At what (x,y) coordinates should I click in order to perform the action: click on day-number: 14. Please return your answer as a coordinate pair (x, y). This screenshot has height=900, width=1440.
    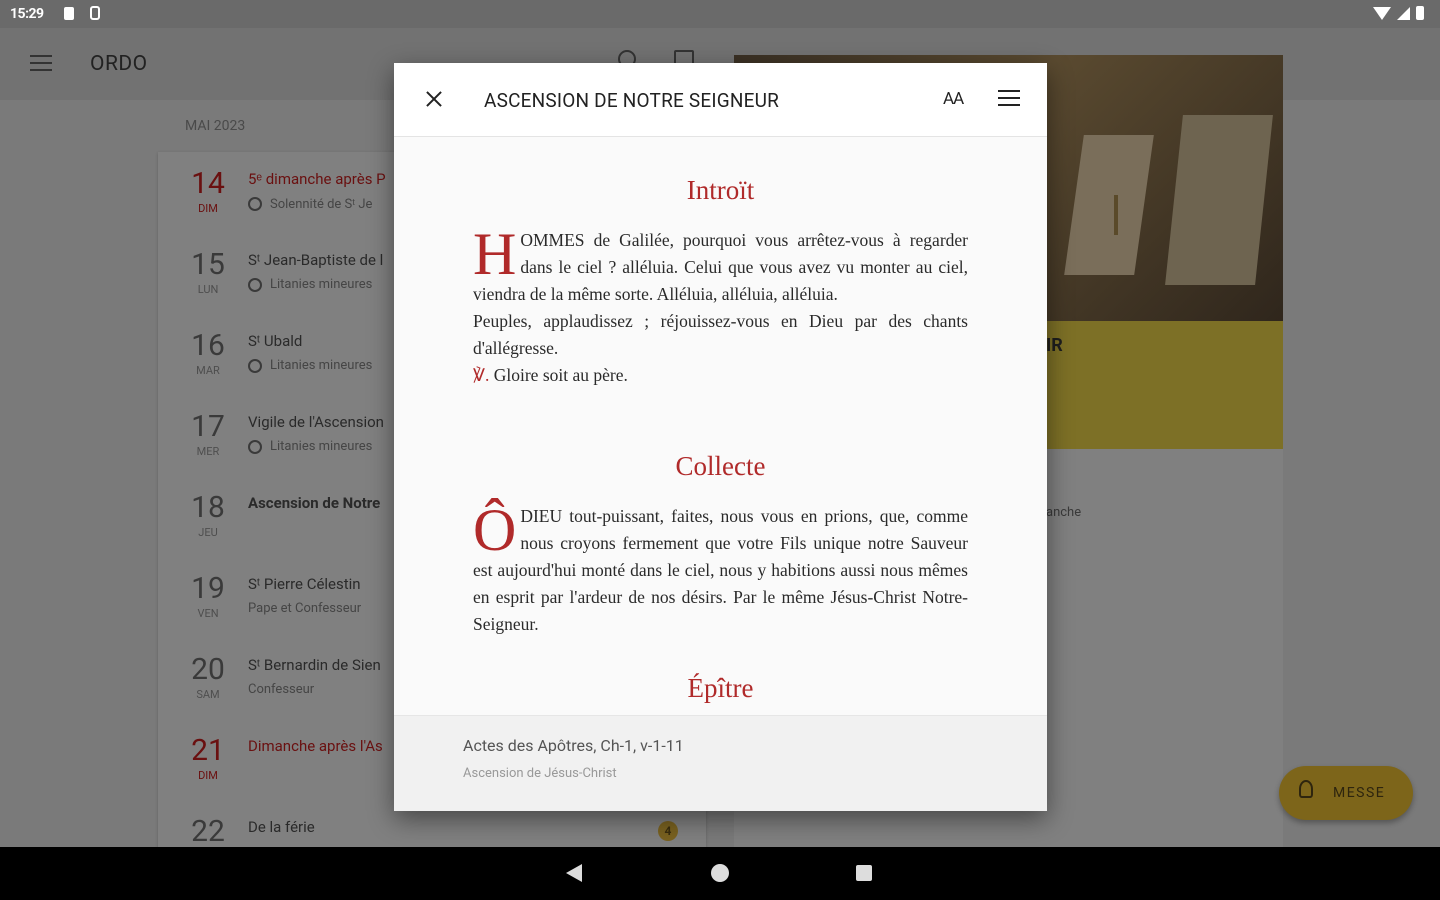
    Looking at the image, I should click on (208, 183).